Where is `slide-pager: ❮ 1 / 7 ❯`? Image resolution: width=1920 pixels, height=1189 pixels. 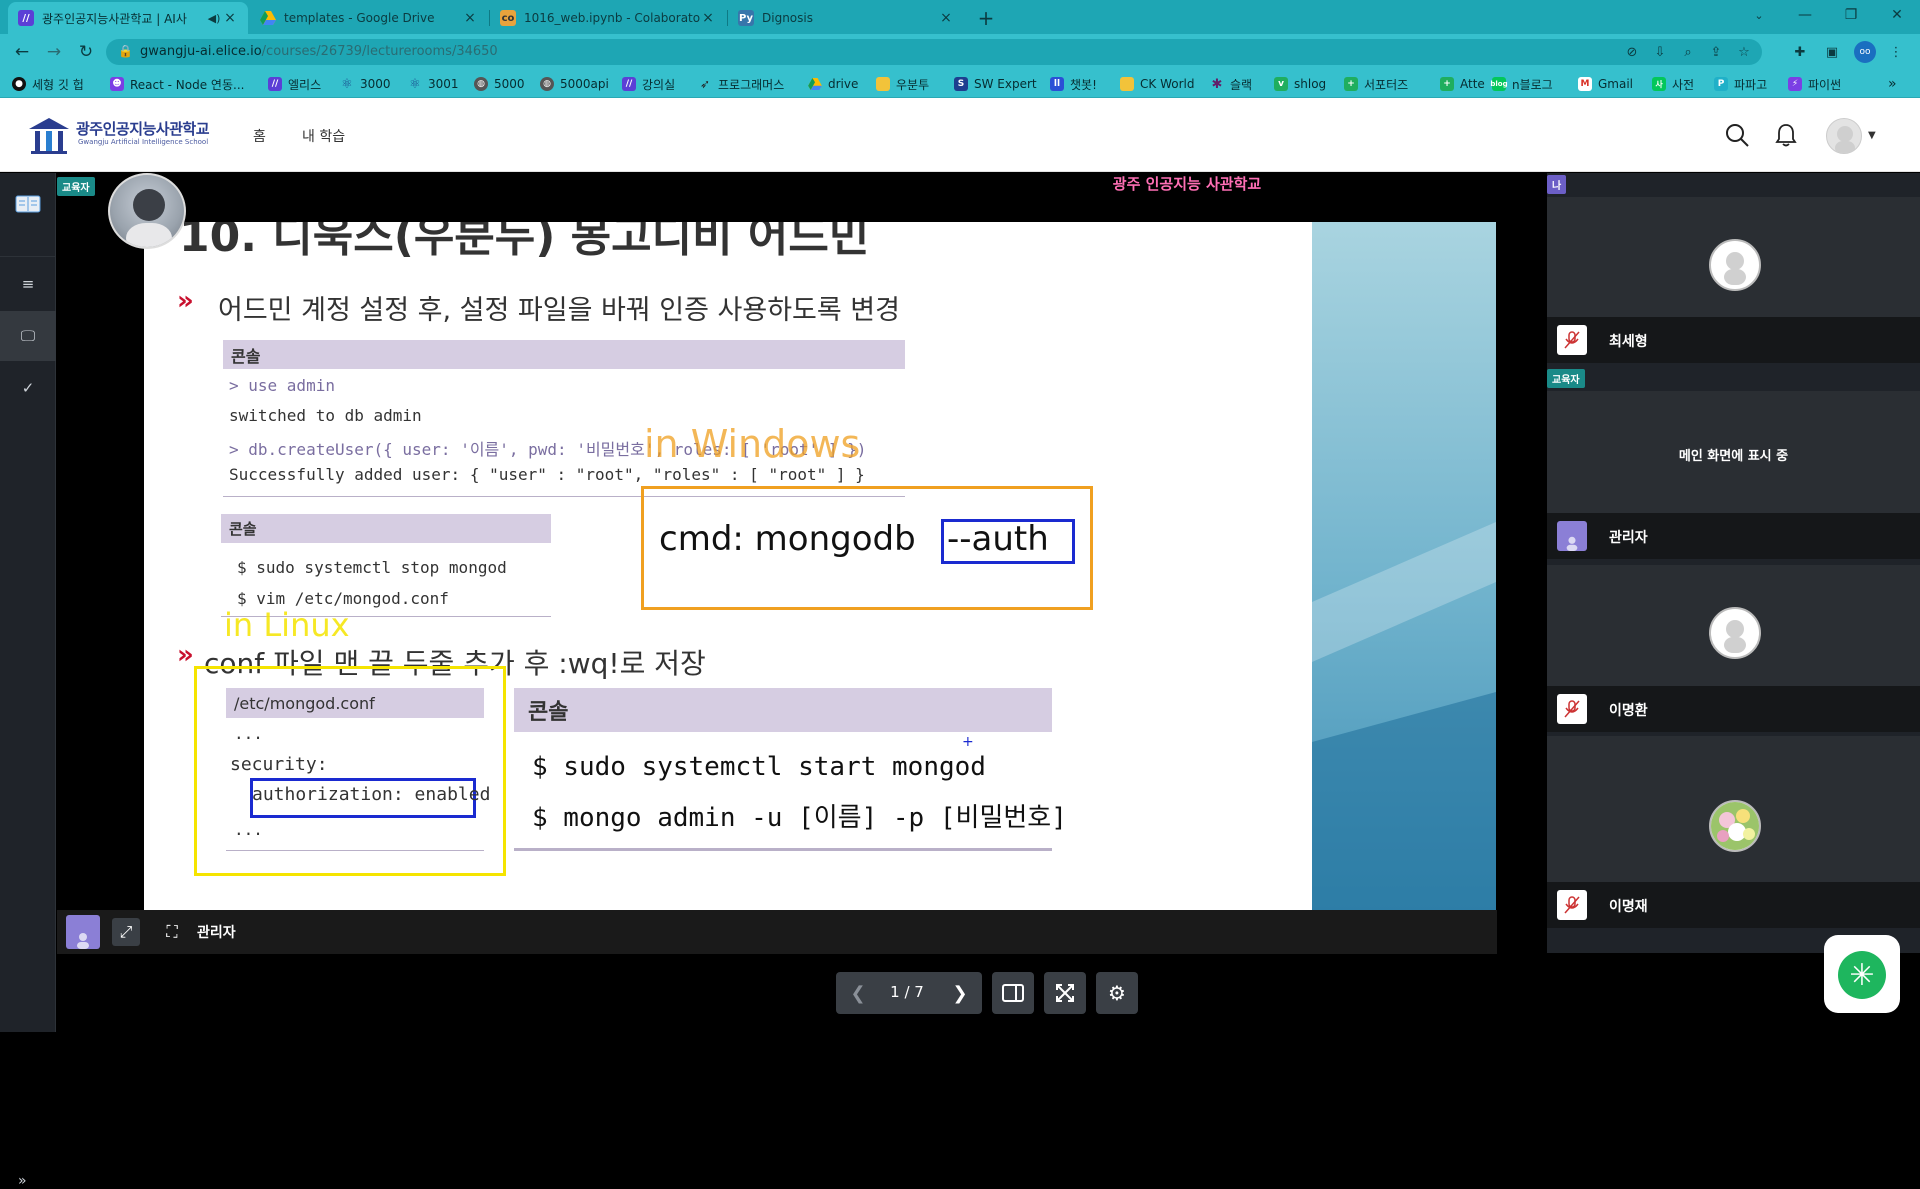 slide-pager: ❮ 1 / 7 ❯ is located at coordinates (909, 993).